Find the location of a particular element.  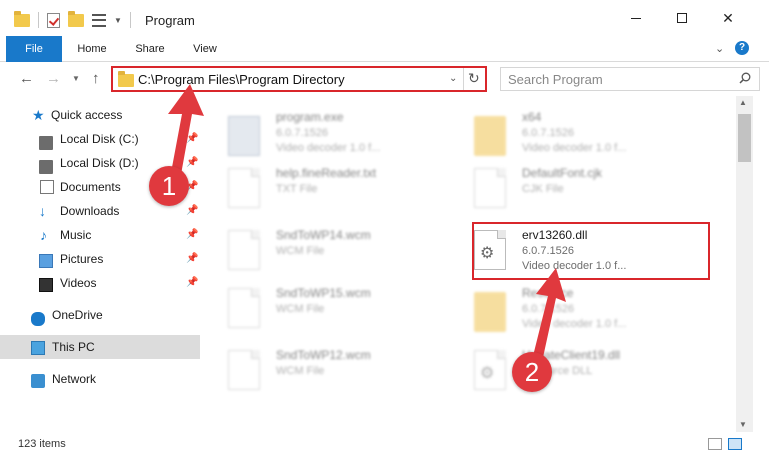

address-bar: C:\Program Files\Program Directory ⌄ ↻ is located at coordinates (299, 79).